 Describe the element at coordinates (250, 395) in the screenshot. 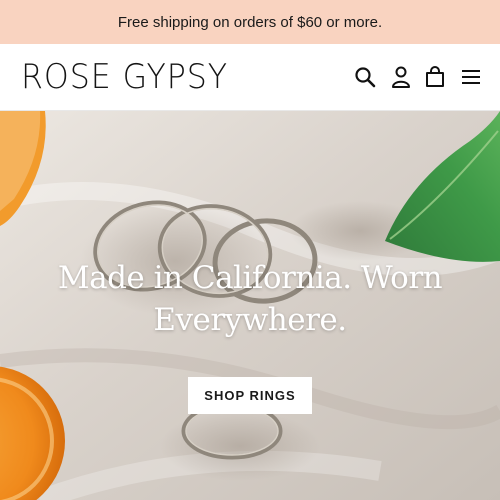

I see `shop-rings-button: SHOP RINGS` at that location.